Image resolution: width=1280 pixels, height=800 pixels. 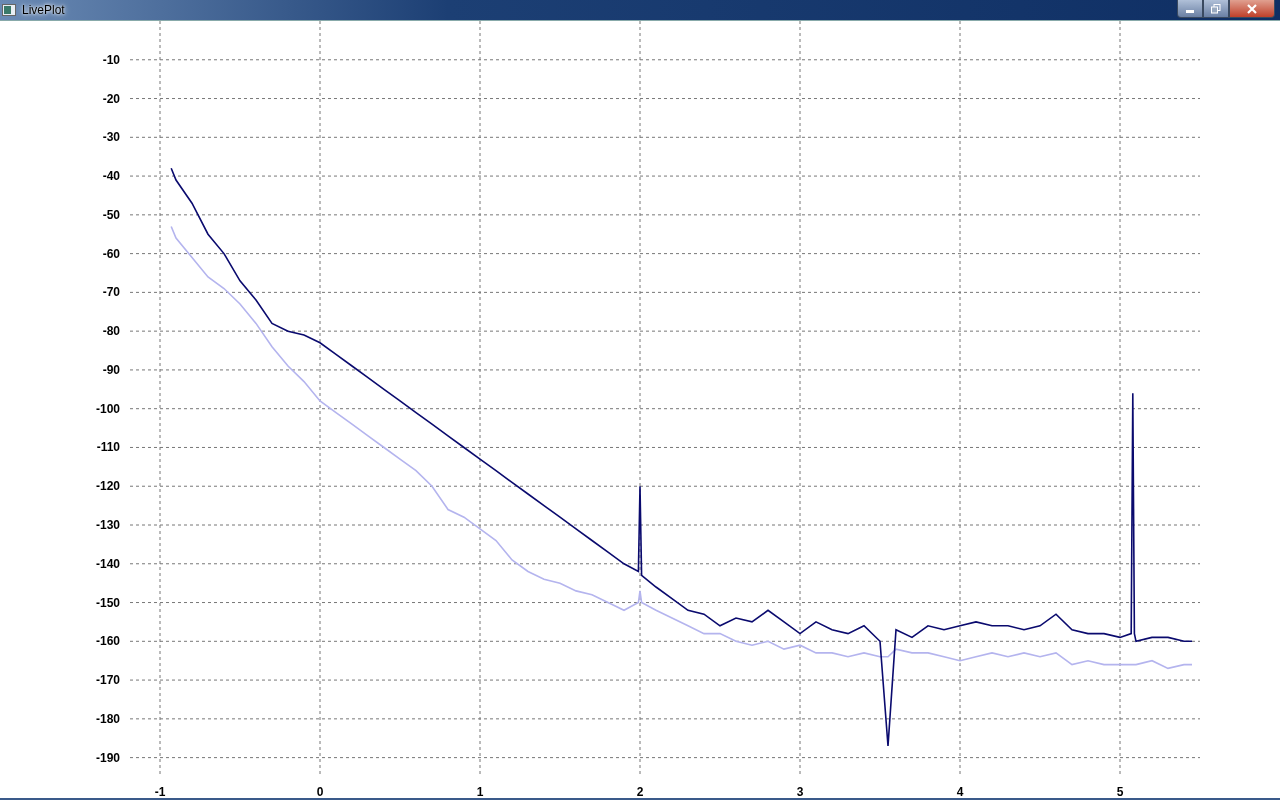 I want to click on minimize-button, so click(x=1190, y=9).